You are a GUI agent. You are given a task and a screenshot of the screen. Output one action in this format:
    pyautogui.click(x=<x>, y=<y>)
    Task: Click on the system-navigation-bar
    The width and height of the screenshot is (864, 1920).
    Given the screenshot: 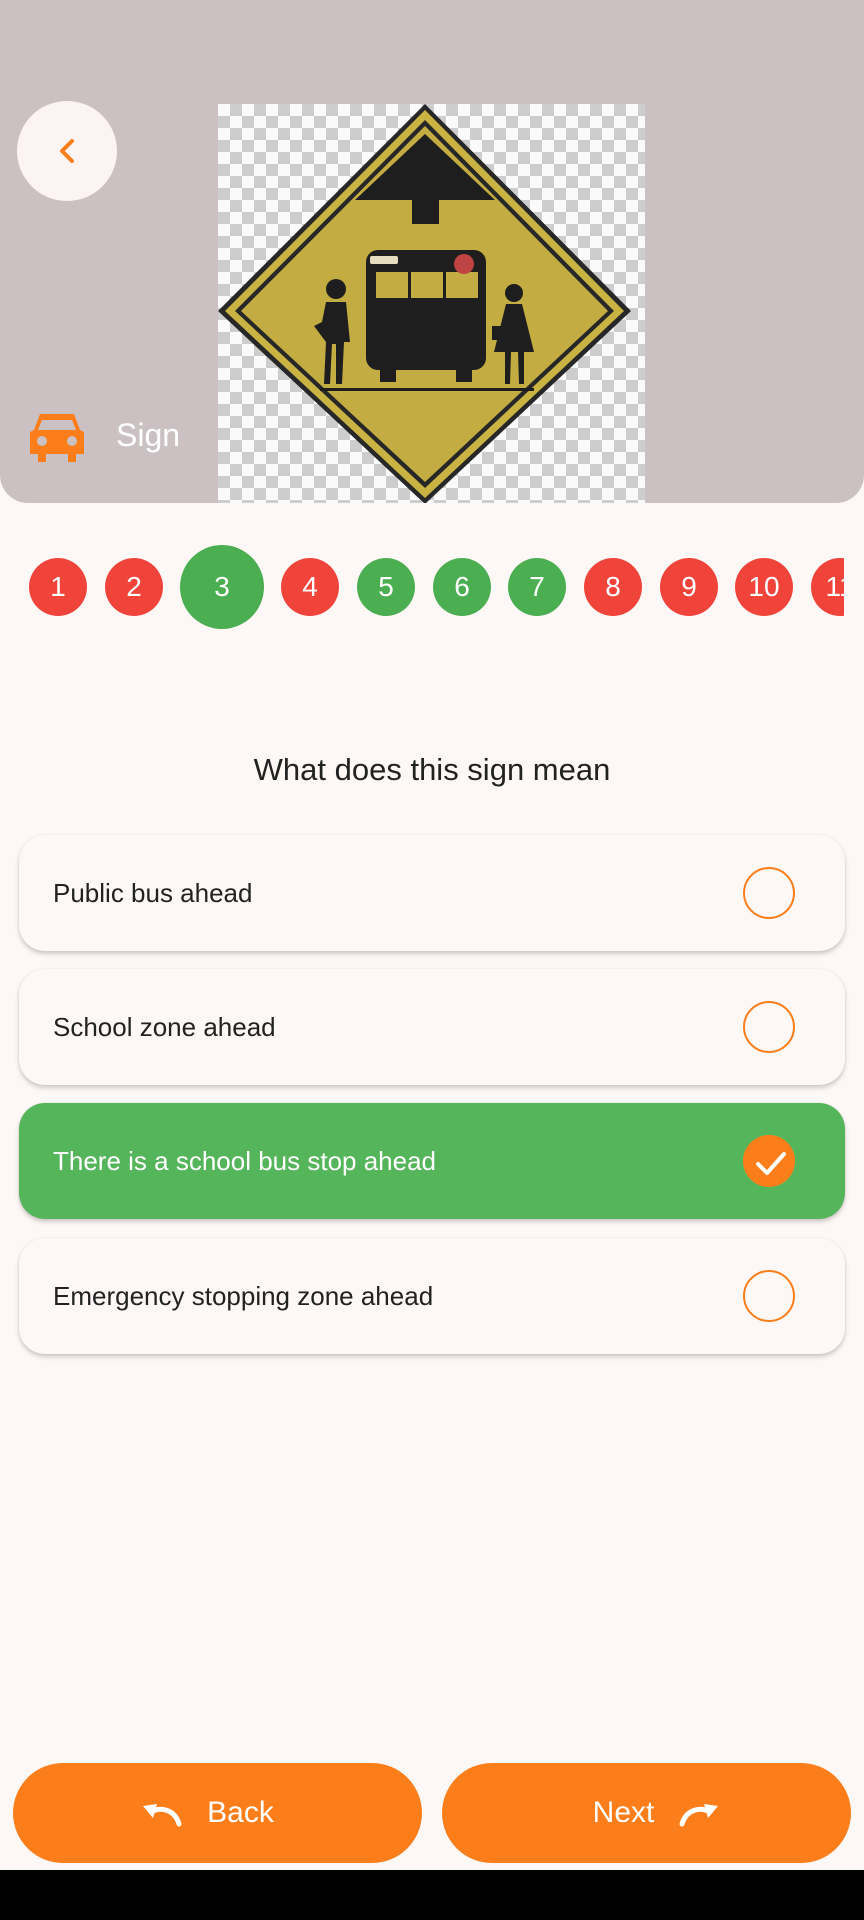 What is the action you would take?
    pyautogui.click(x=432, y=1895)
    